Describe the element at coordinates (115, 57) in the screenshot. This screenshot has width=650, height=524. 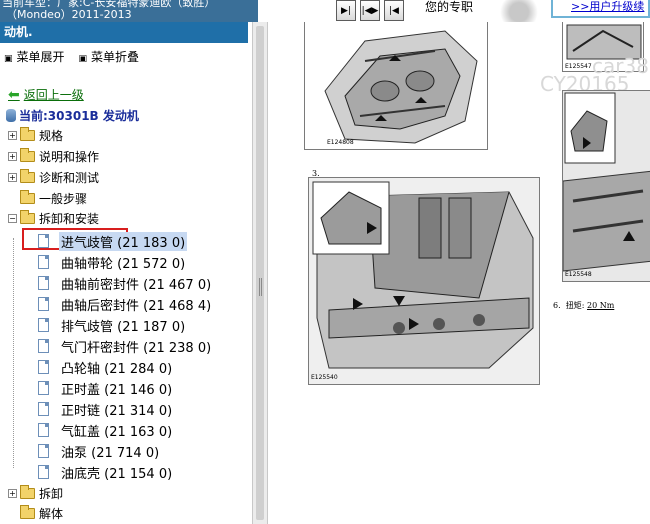
I see `menu-collapse-label: 菜单折叠` at that location.